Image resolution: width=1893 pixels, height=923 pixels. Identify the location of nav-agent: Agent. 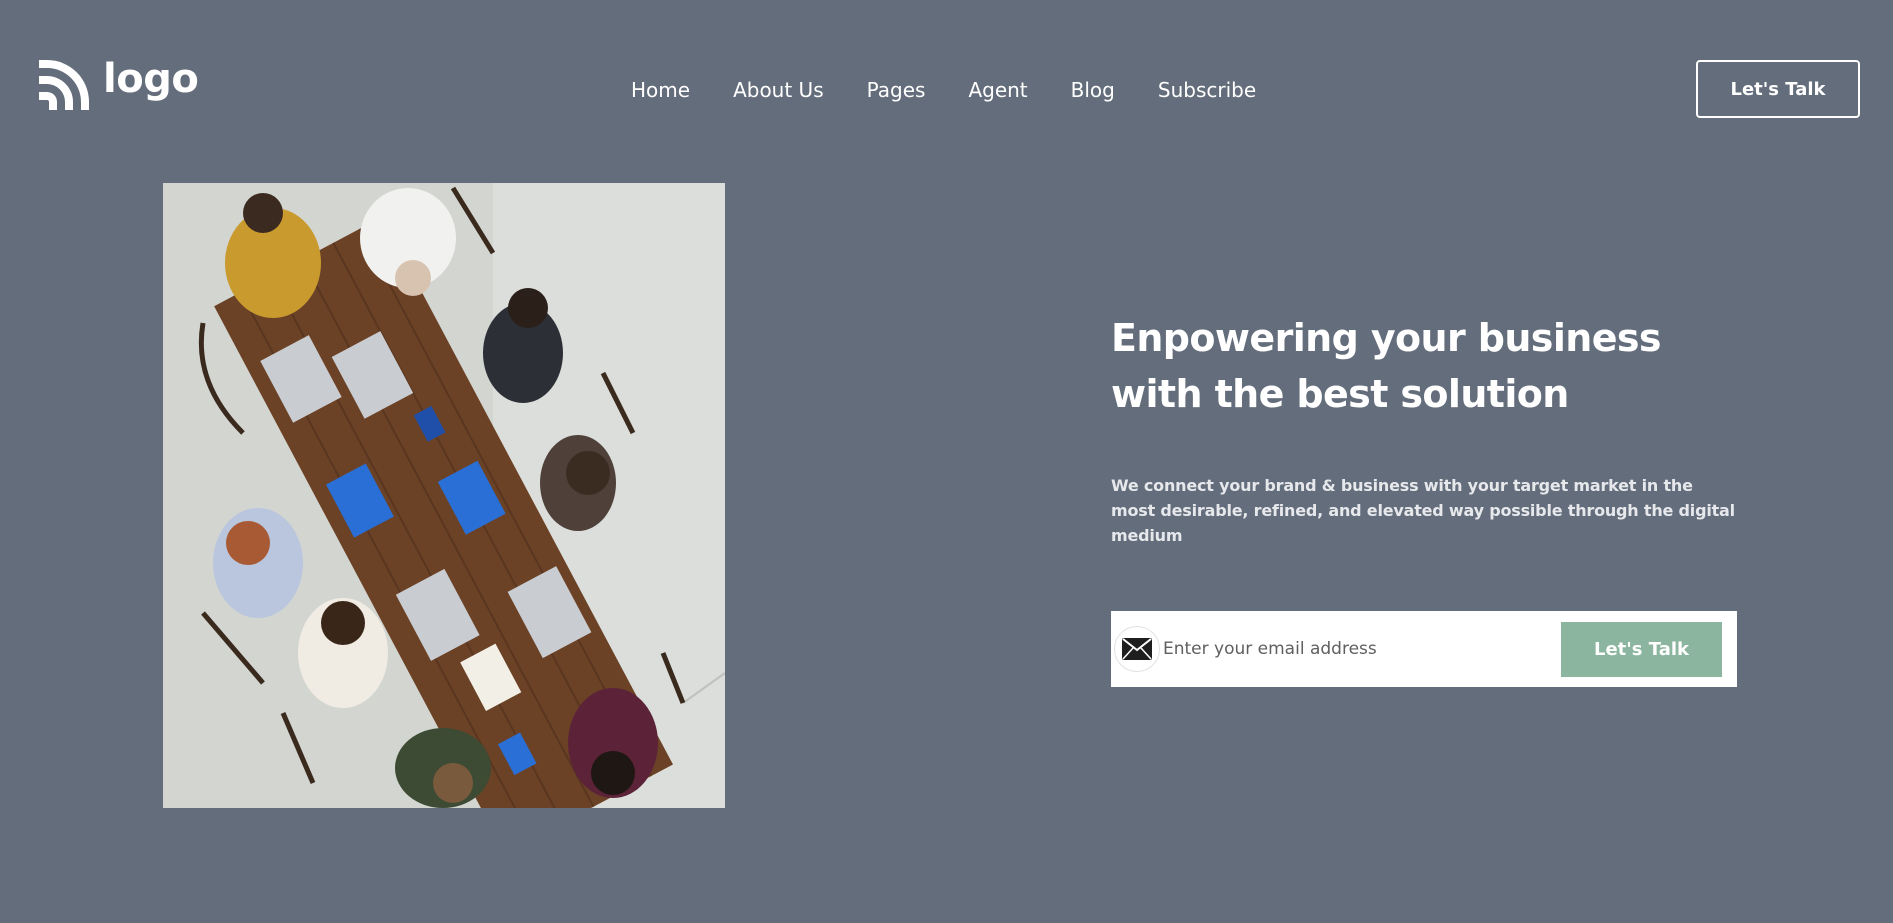
(997, 90).